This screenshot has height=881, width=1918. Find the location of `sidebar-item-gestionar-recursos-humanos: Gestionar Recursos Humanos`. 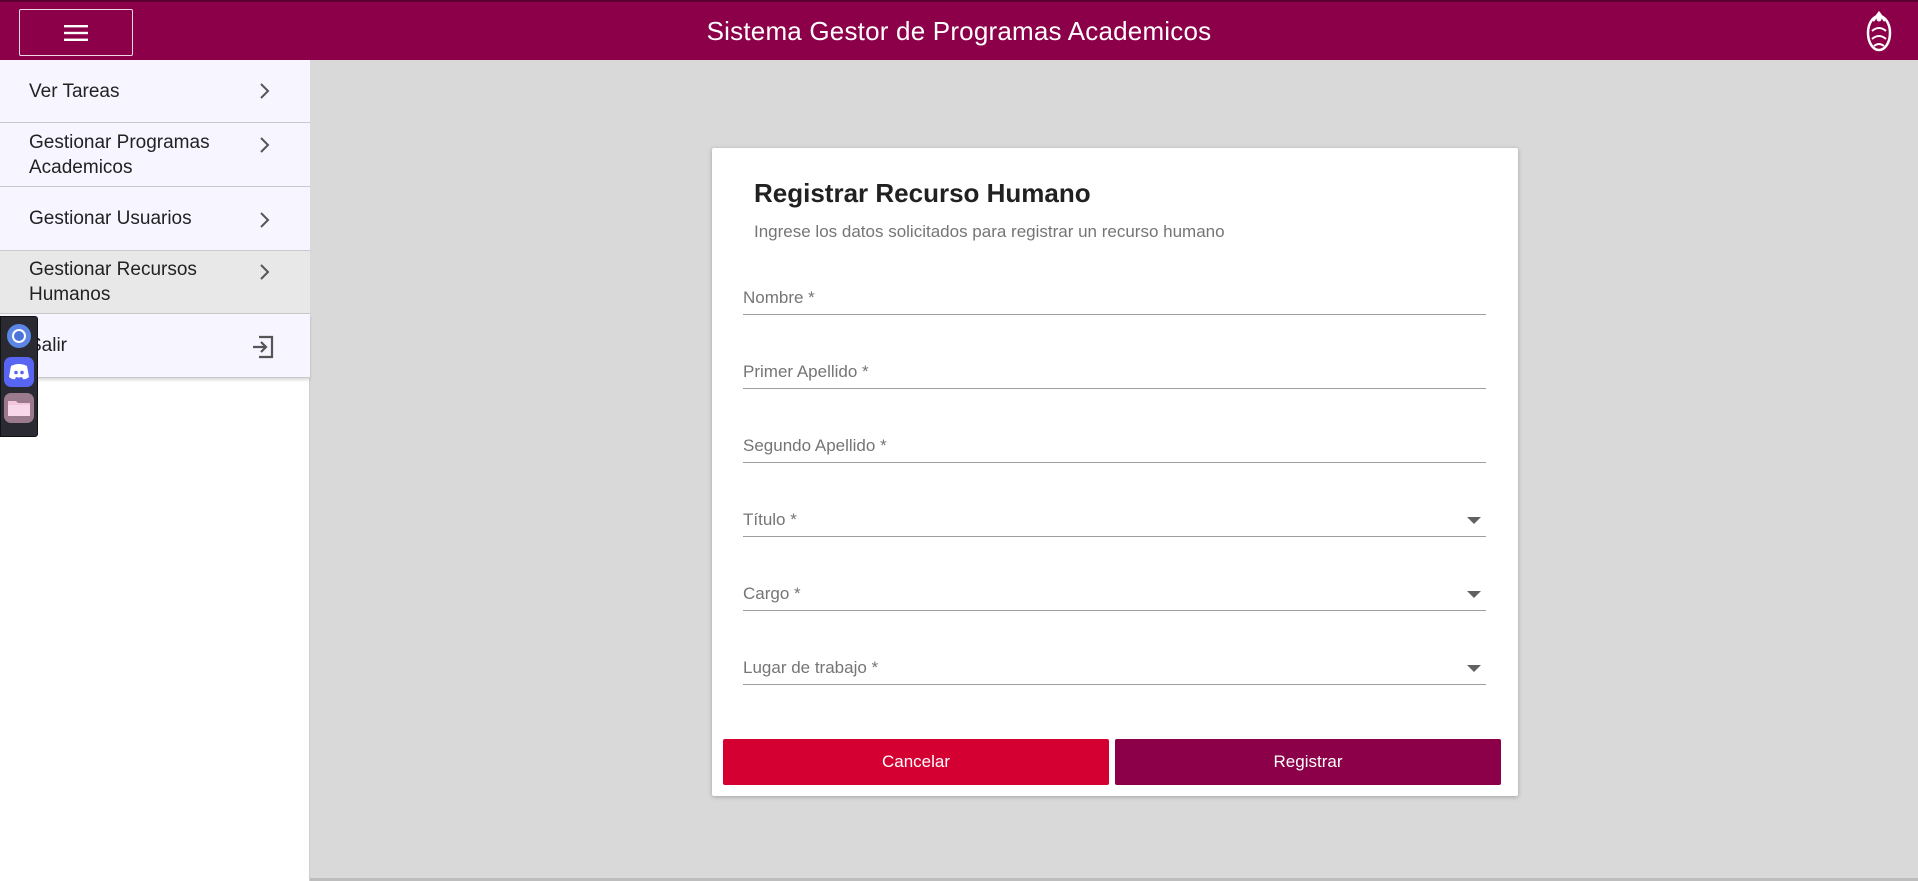

sidebar-item-gestionar-recursos-humanos: Gestionar Recursos Humanos is located at coordinates (155, 282).